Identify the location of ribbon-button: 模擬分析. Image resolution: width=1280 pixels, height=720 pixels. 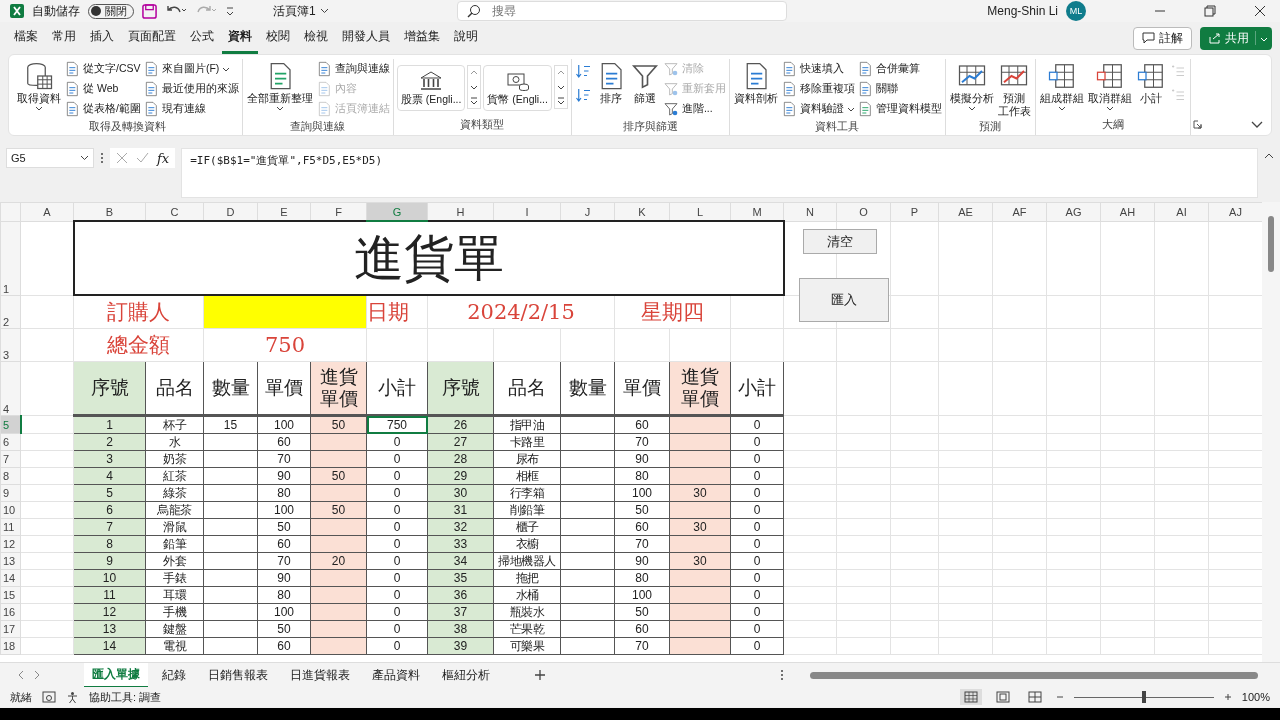
(971, 86).